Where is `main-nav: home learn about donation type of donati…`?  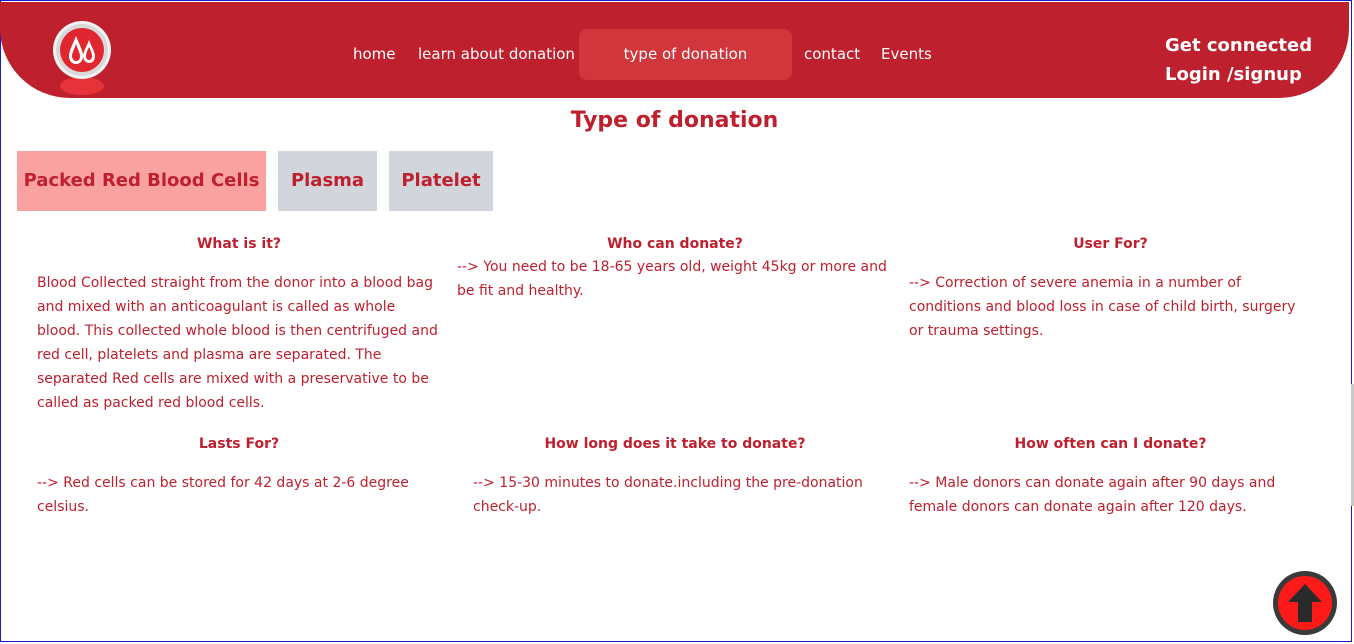 main-nav: home learn about donation type of donati… is located at coordinates (674, 50).